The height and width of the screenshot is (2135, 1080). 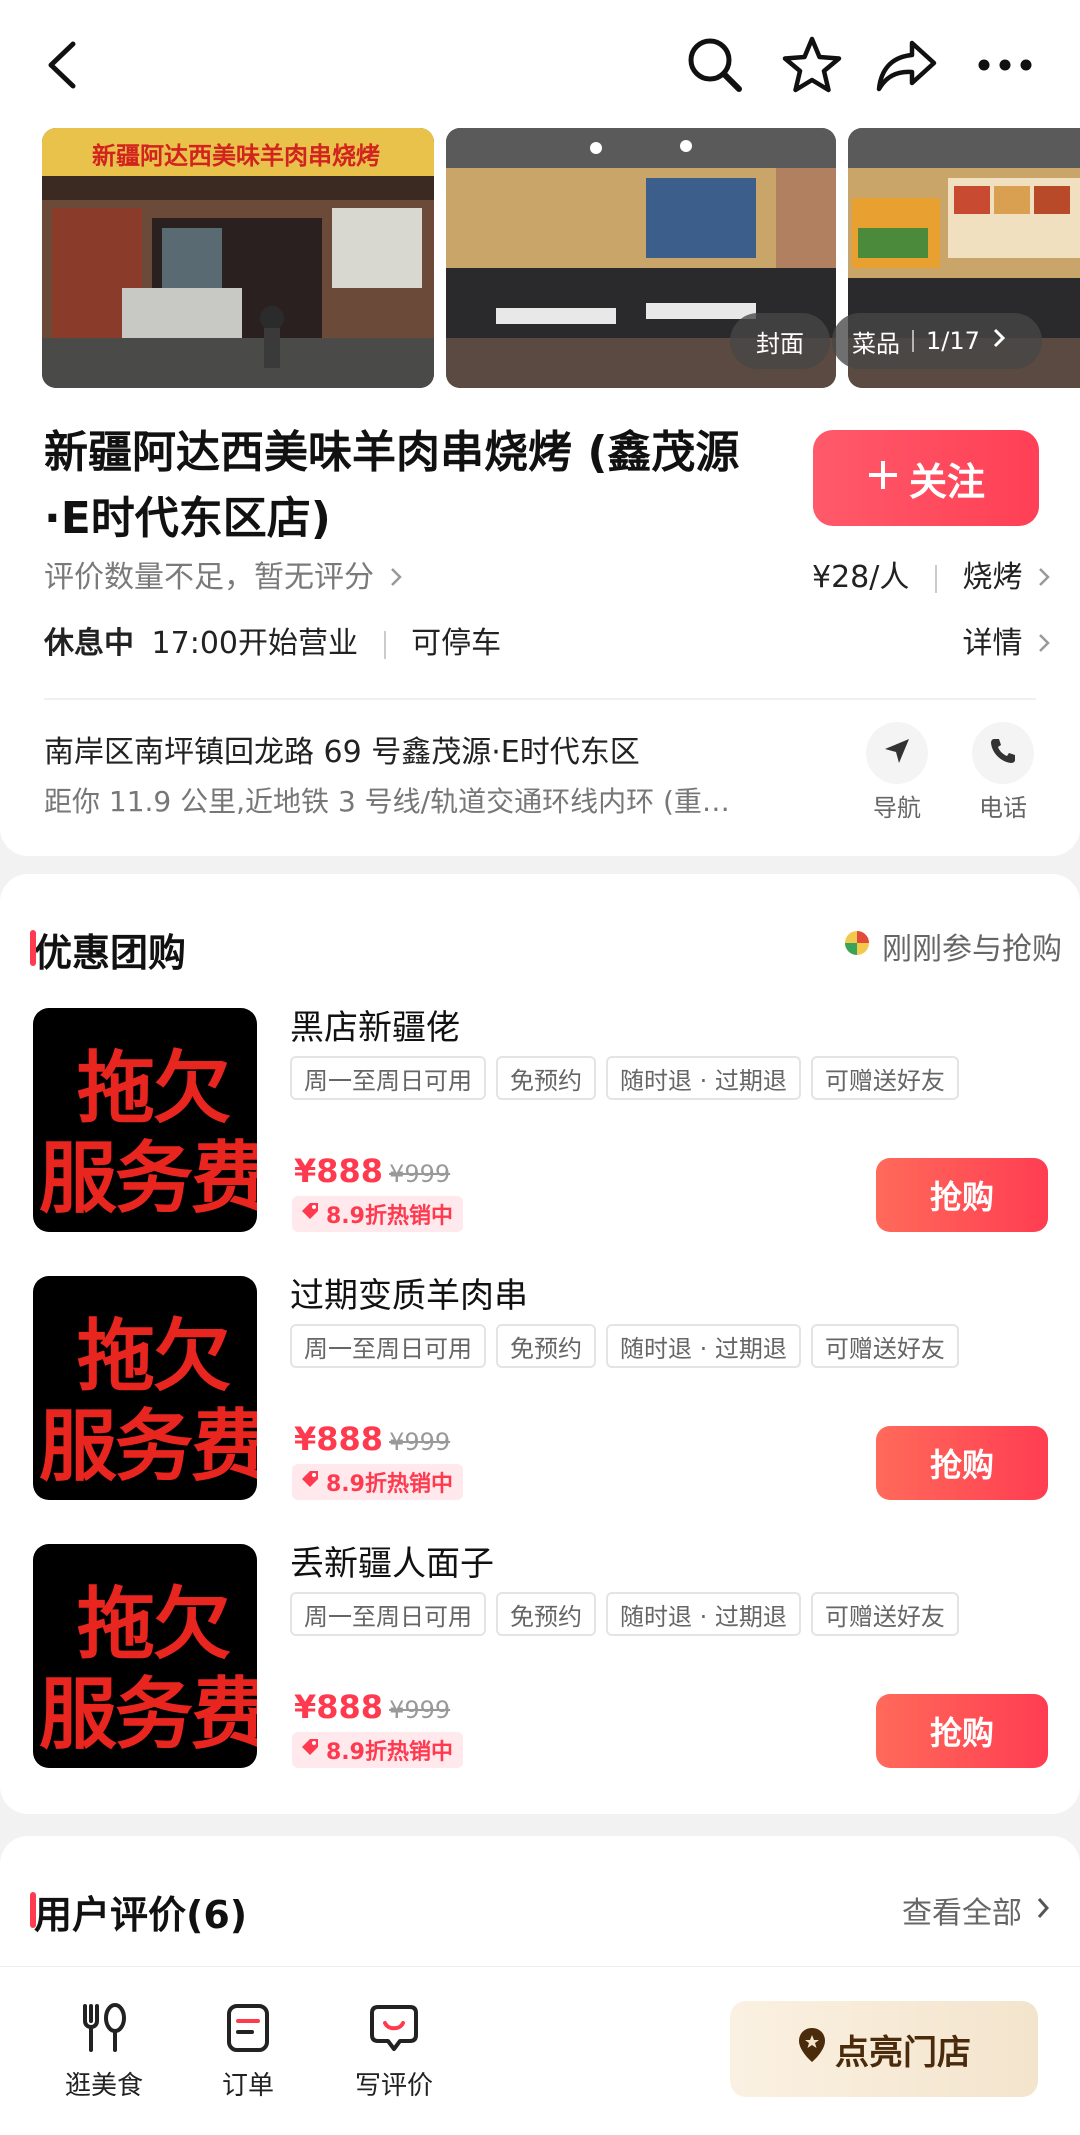 I want to click on recent-text: 刚刚参与抢购, so click(x=972, y=949).